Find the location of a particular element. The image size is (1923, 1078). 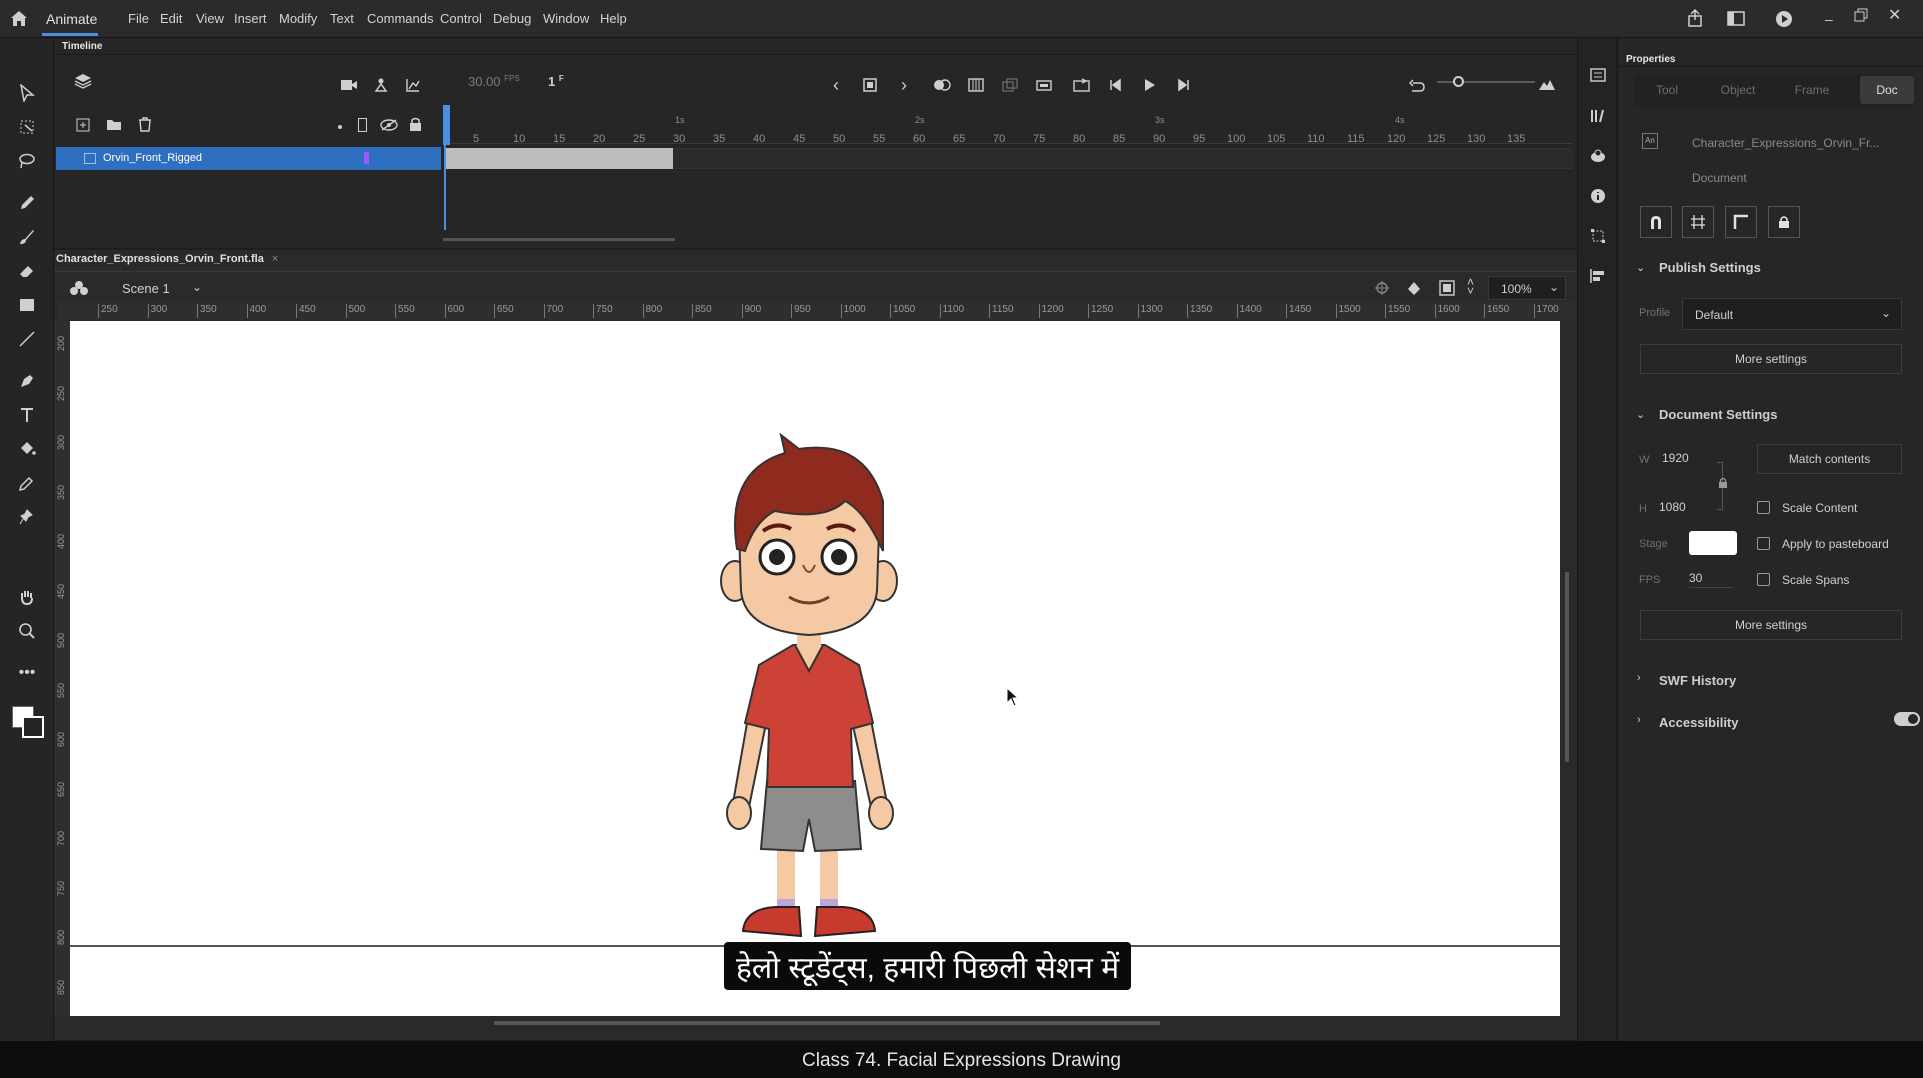

brush-tool-icon is located at coordinates (27, 237).